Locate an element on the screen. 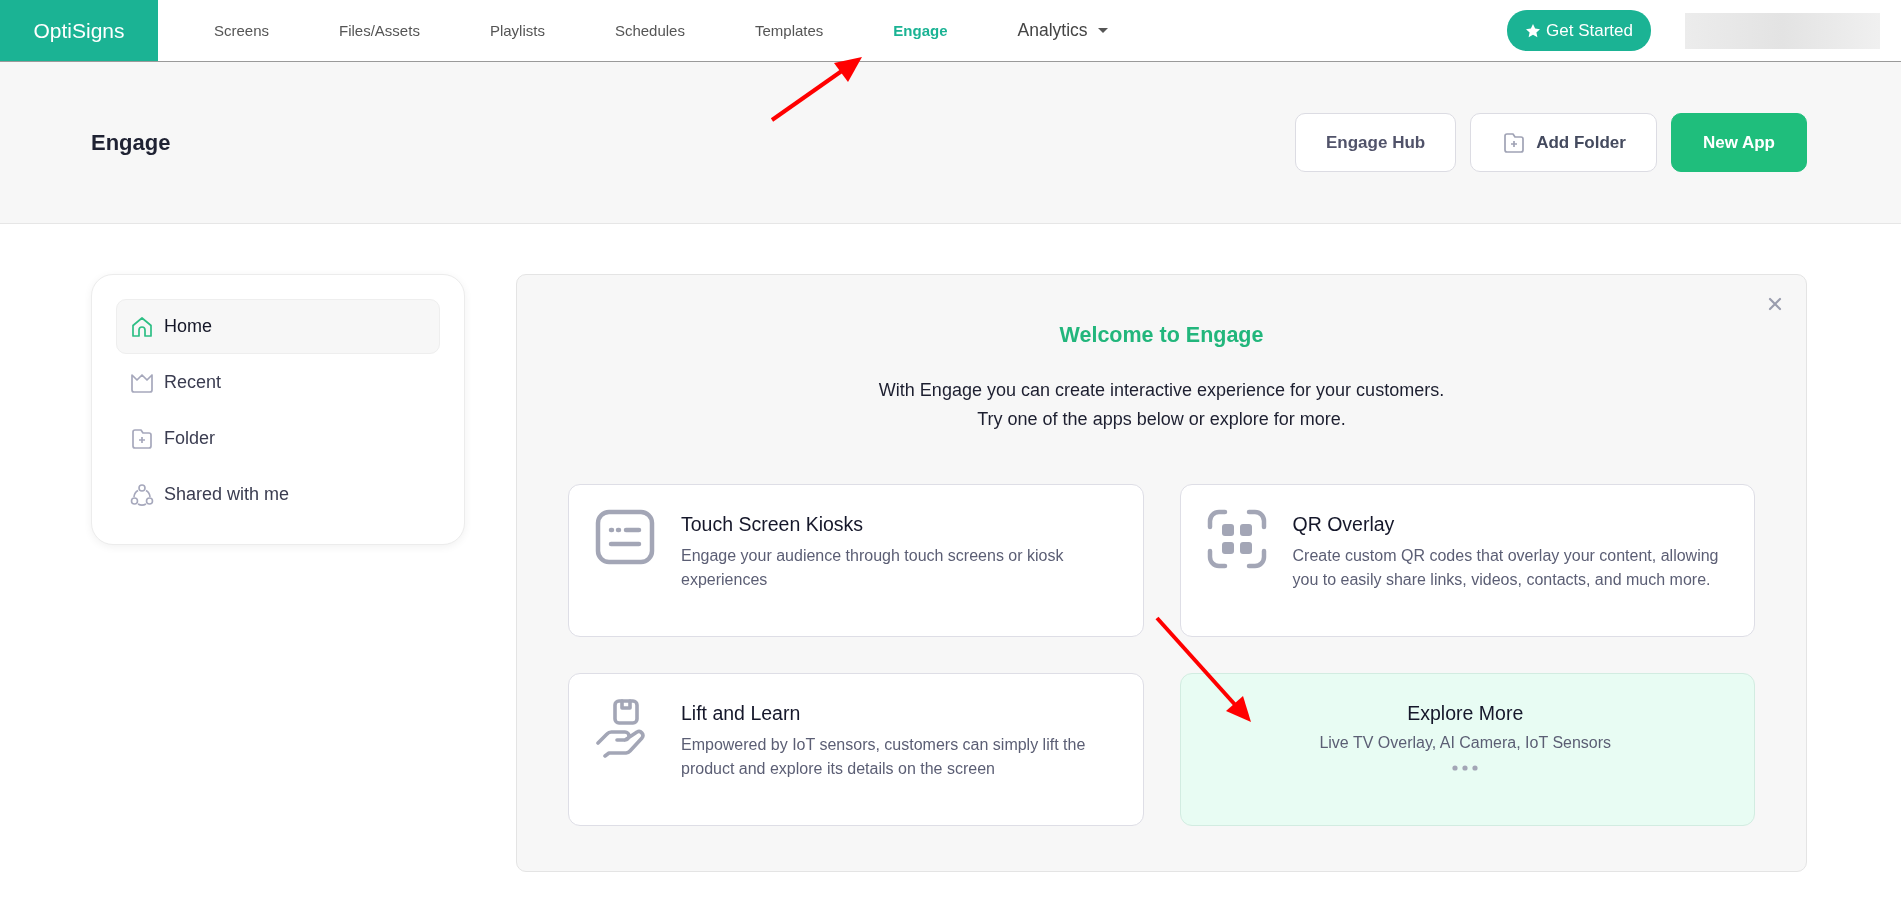  screen-icon is located at coordinates (625, 537).